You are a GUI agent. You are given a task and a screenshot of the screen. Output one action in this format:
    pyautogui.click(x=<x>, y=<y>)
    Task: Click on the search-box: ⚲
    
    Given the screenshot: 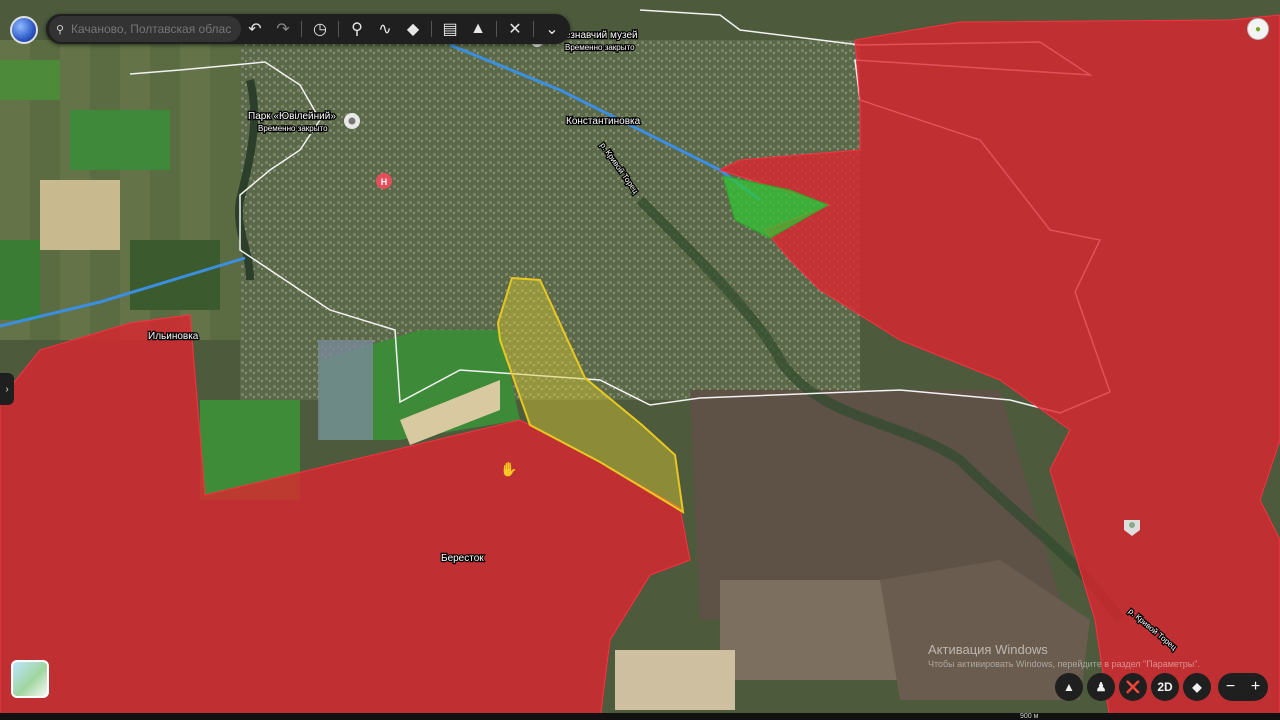 What is the action you would take?
    pyautogui.click(x=145, y=29)
    